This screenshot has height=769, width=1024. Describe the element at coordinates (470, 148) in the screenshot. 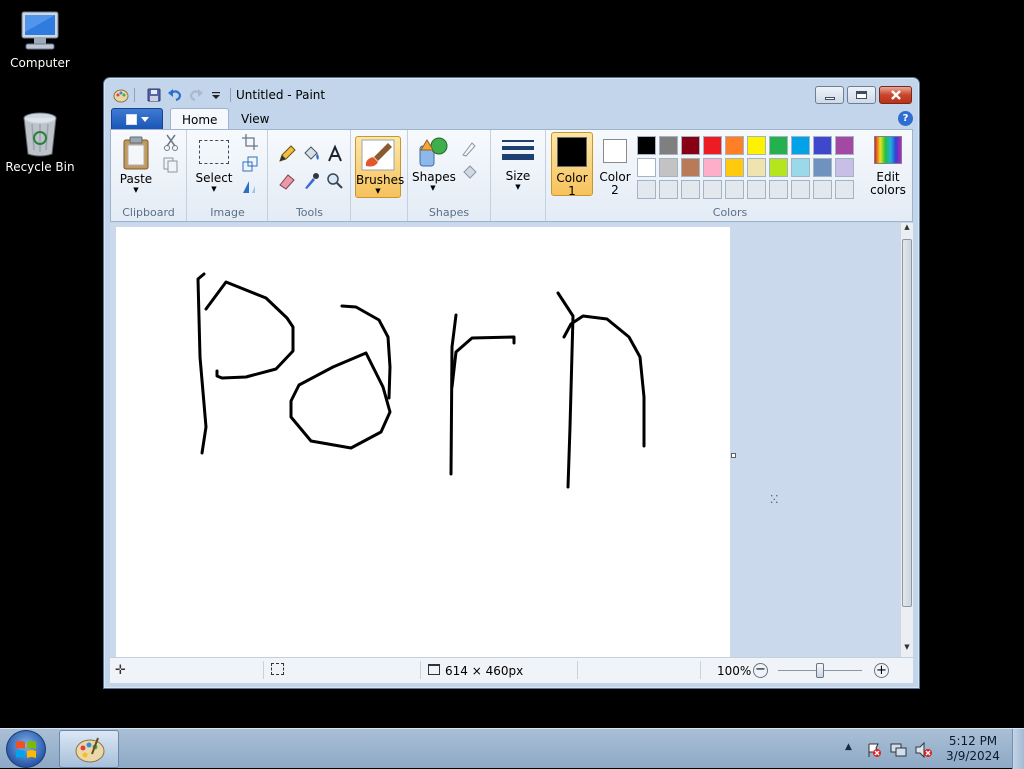

I see `outline-icon` at that location.